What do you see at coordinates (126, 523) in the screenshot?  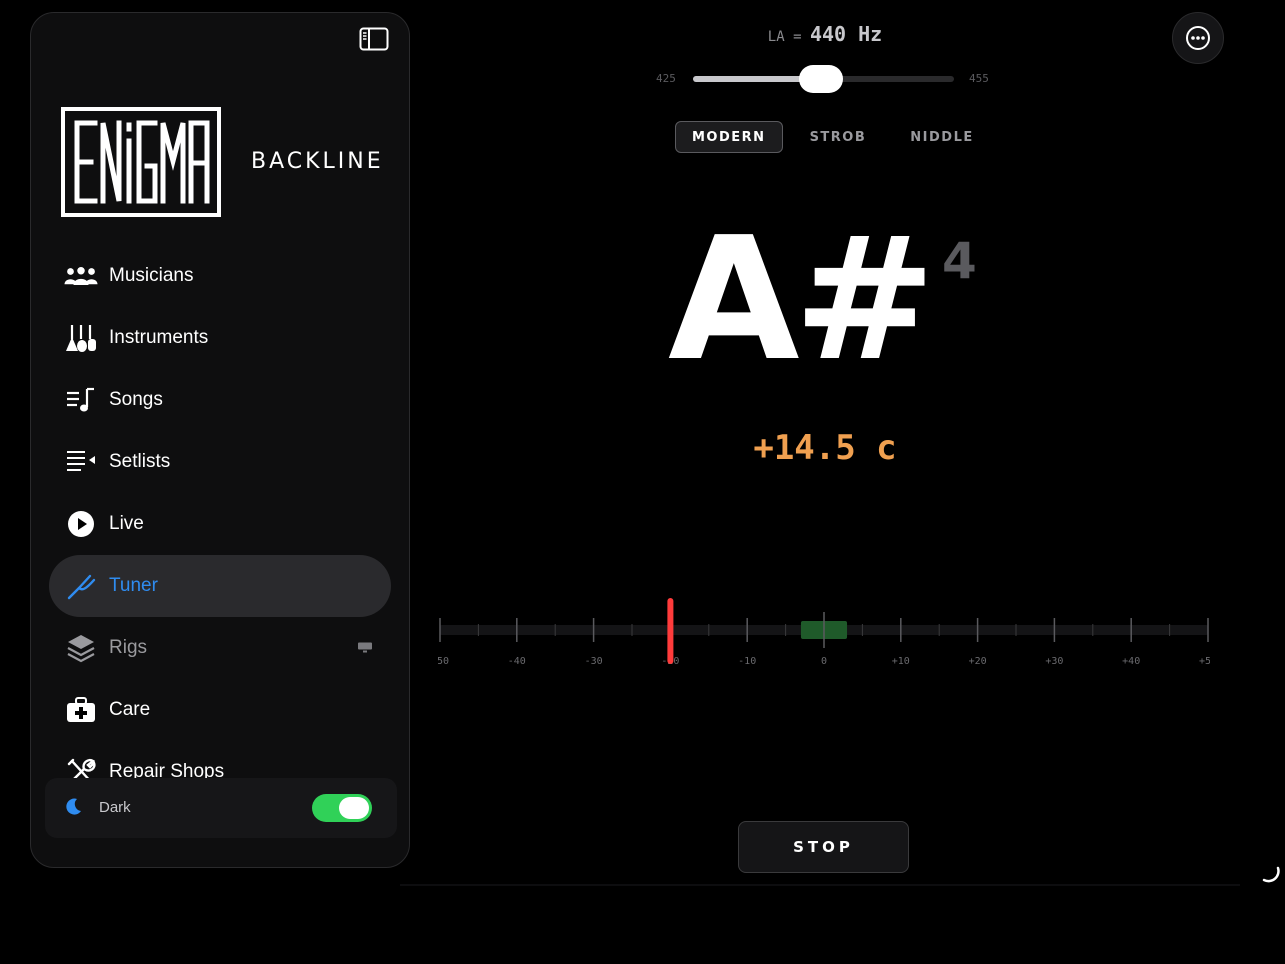 I see `sidebar-item-label: Live` at bounding box center [126, 523].